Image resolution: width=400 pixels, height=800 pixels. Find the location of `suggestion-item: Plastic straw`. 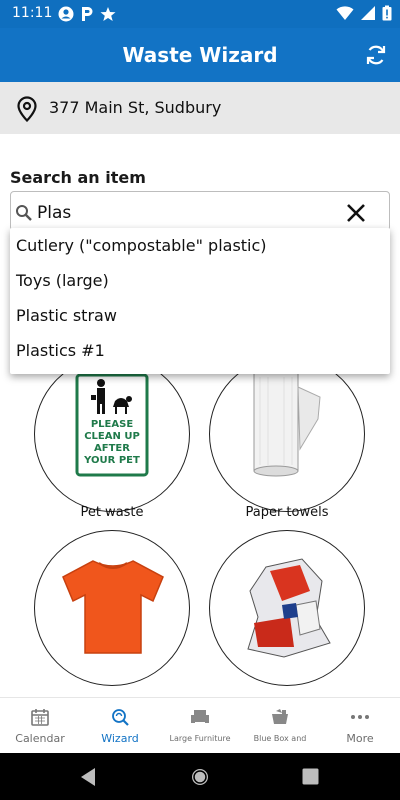

suggestion-item: Plastic straw is located at coordinates (66, 323).